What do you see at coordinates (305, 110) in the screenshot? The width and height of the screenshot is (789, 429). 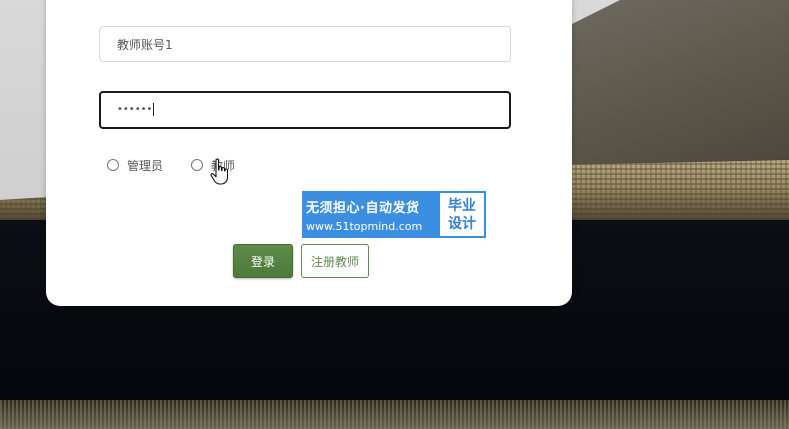 I see `password-input: ••••••` at bounding box center [305, 110].